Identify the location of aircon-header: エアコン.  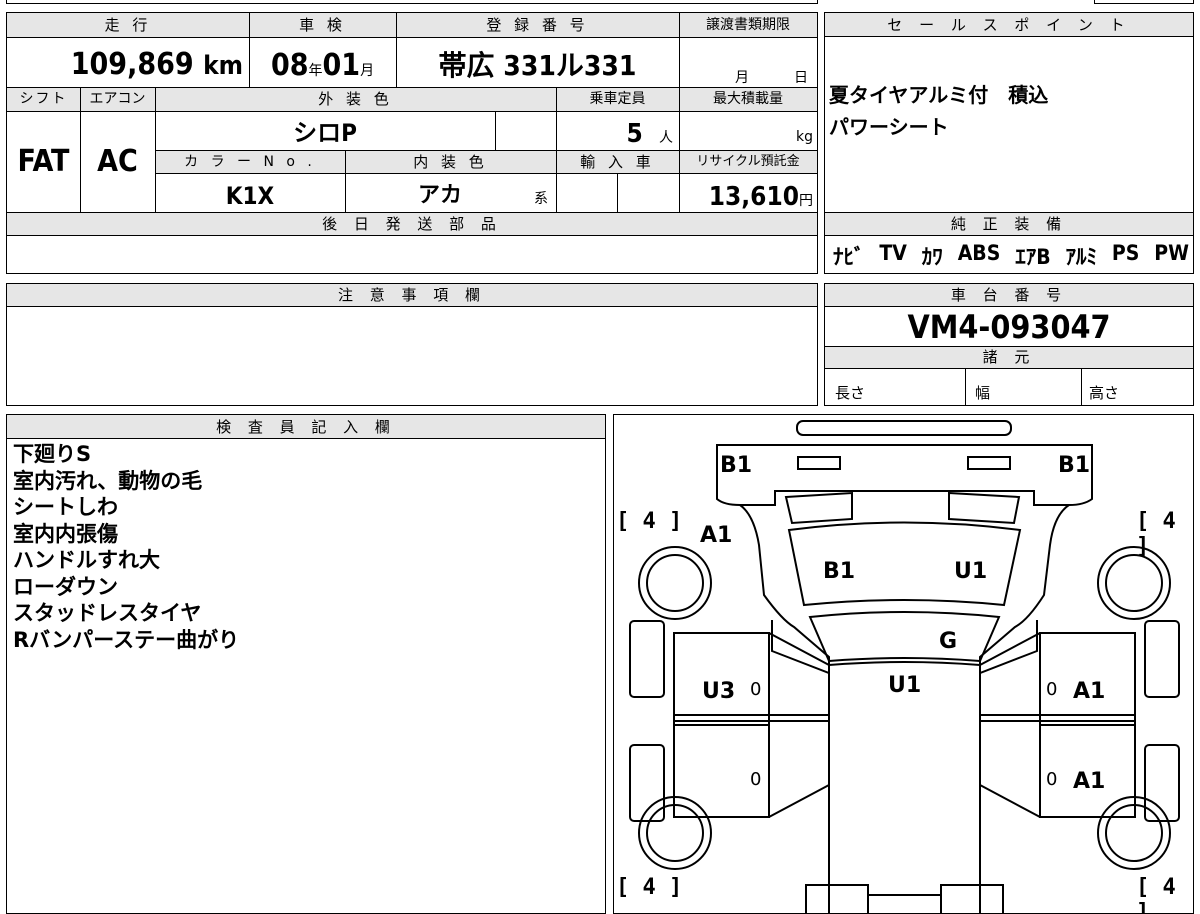
(117, 99).